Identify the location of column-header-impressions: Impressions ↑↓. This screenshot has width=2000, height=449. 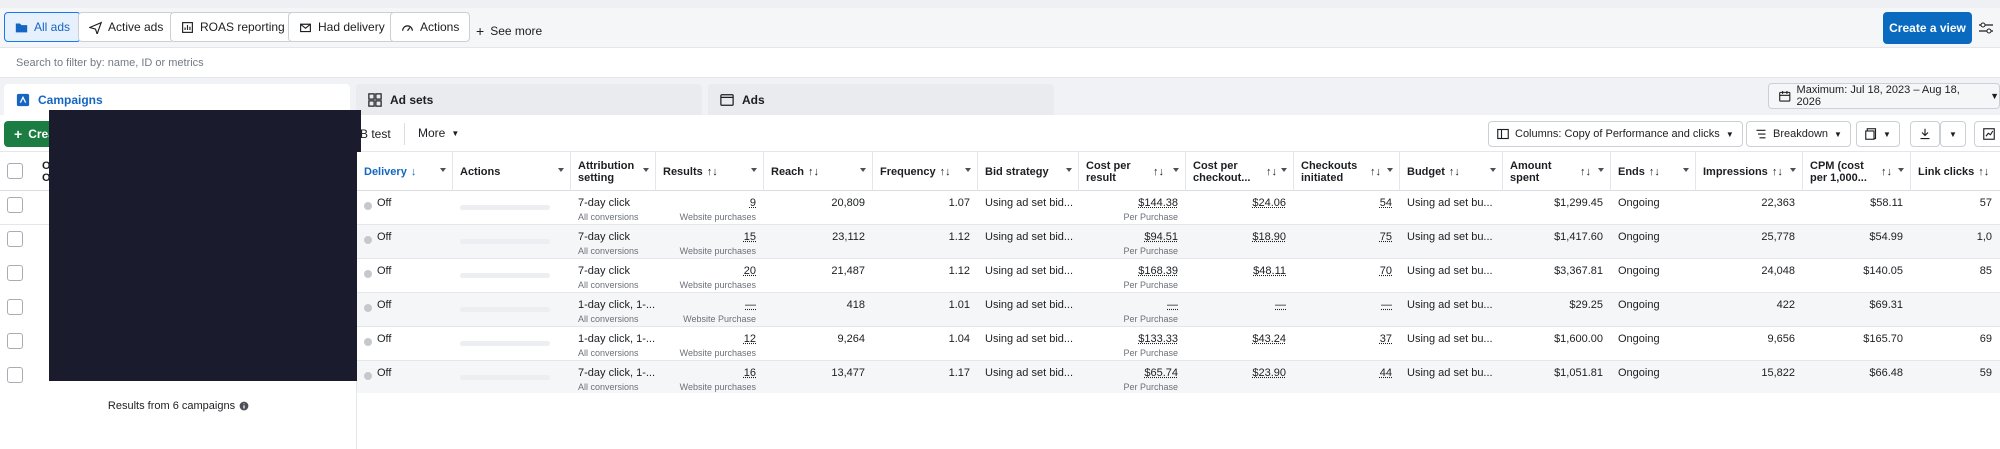
(1749, 171).